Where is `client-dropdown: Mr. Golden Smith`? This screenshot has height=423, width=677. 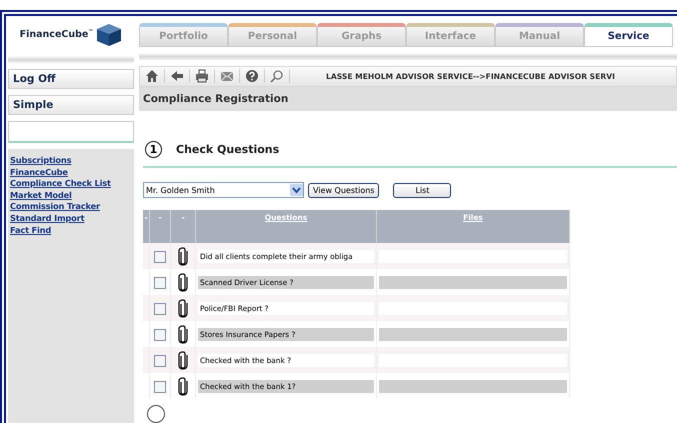
client-dropdown: Mr. Golden Smith is located at coordinates (223, 190).